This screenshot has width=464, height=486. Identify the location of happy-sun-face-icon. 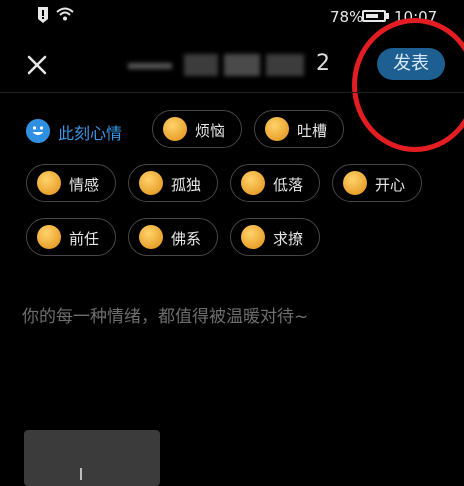
(355, 183).